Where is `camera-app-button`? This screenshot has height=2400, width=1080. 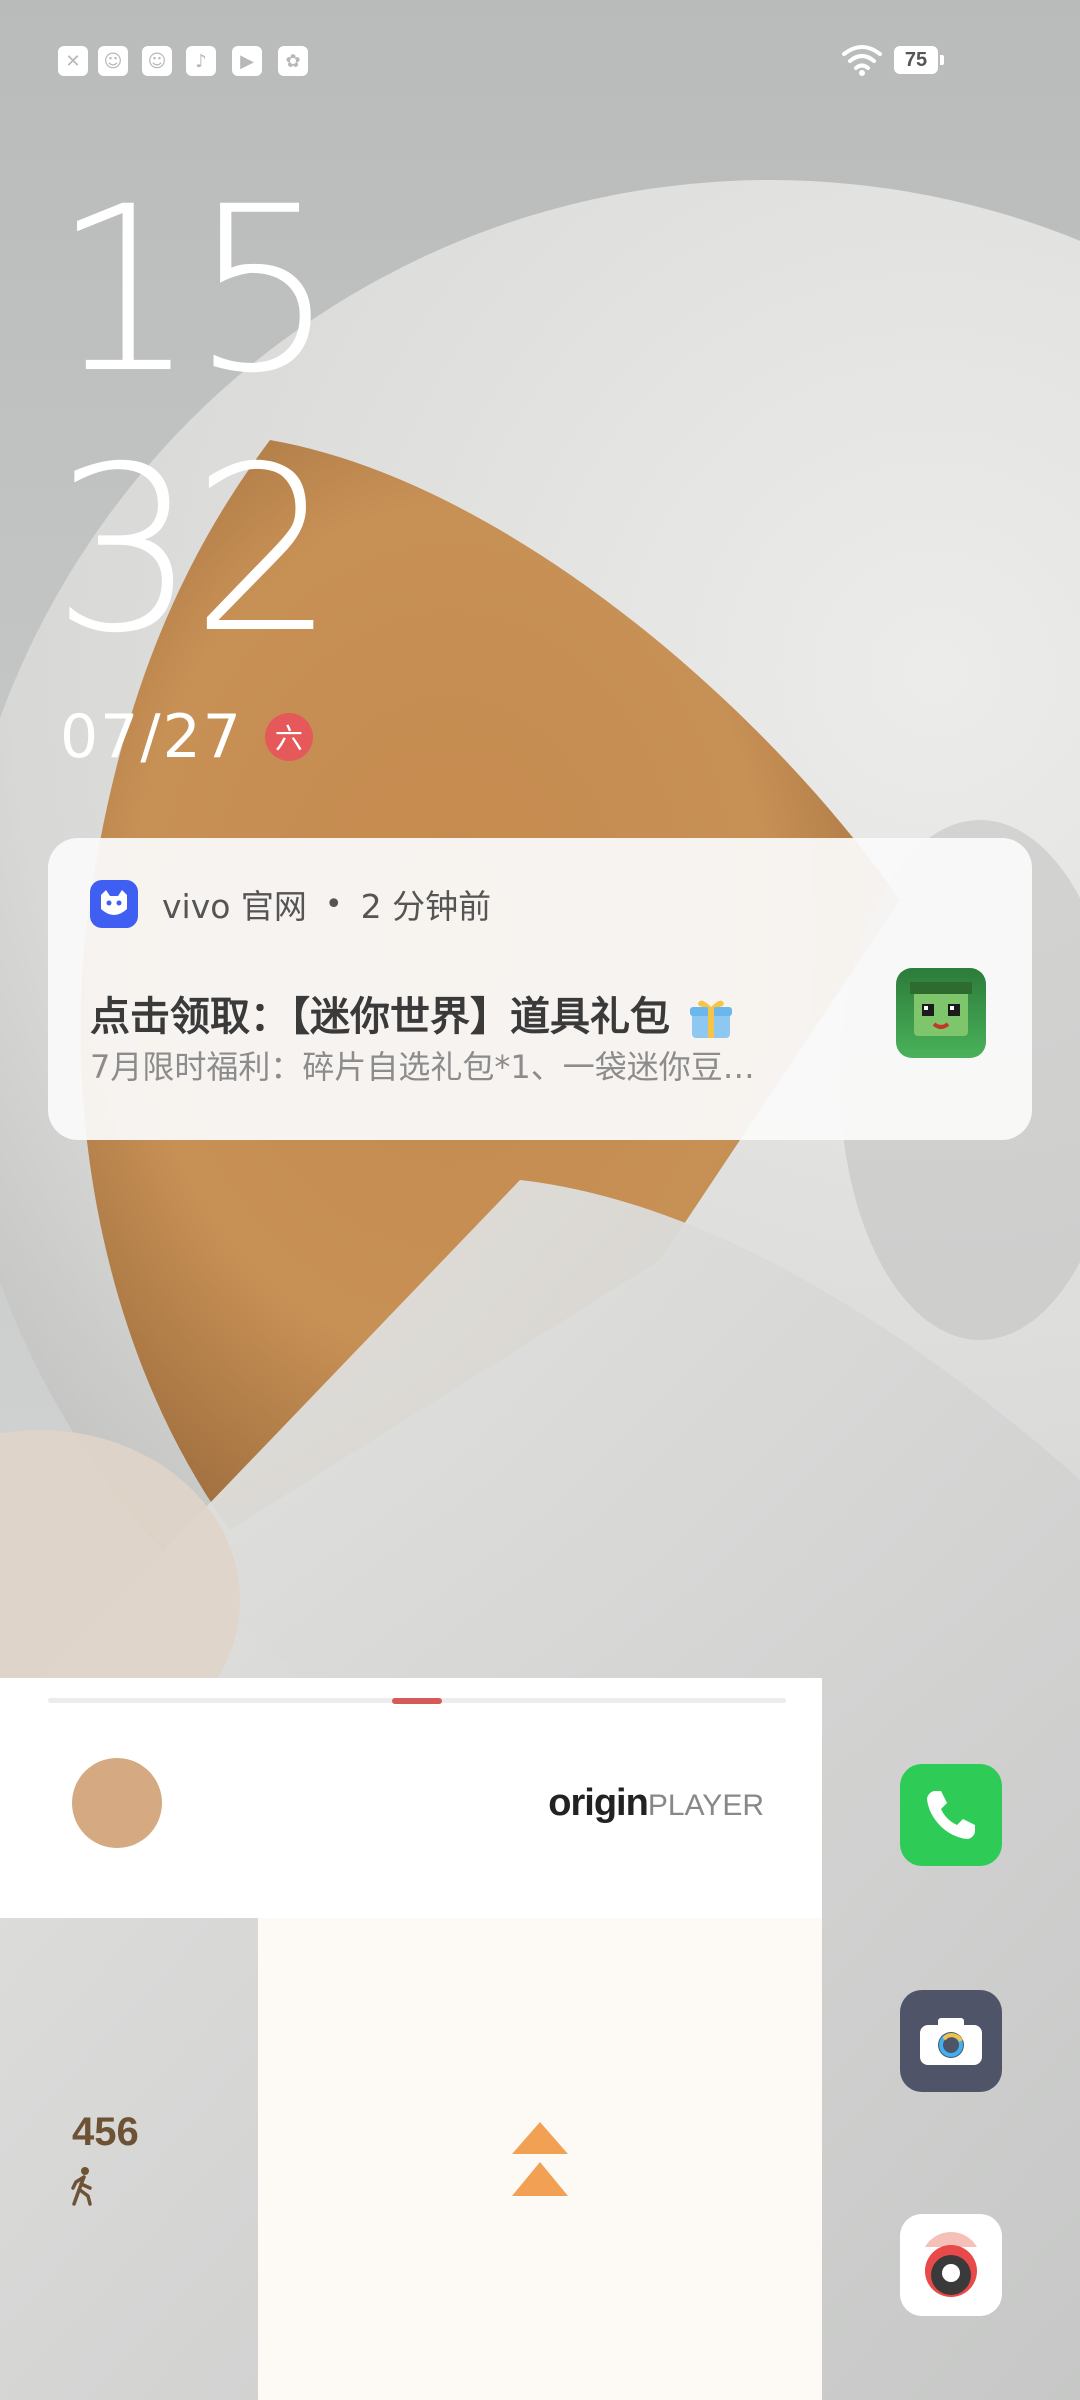
camera-app-button is located at coordinates (951, 2041).